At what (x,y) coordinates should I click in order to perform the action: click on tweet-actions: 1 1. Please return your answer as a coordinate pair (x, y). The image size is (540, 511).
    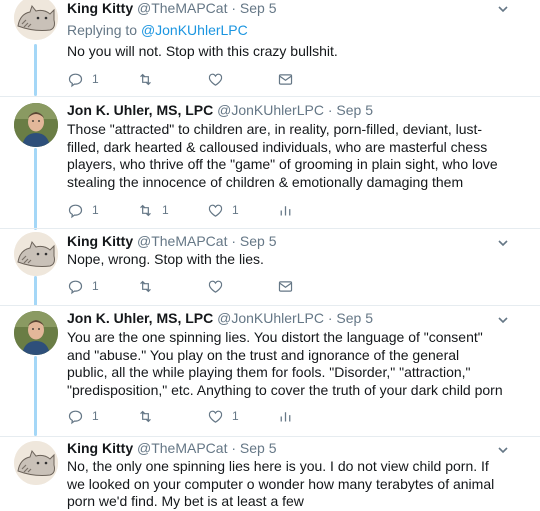
    Looking at the image, I should click on (287, 416).